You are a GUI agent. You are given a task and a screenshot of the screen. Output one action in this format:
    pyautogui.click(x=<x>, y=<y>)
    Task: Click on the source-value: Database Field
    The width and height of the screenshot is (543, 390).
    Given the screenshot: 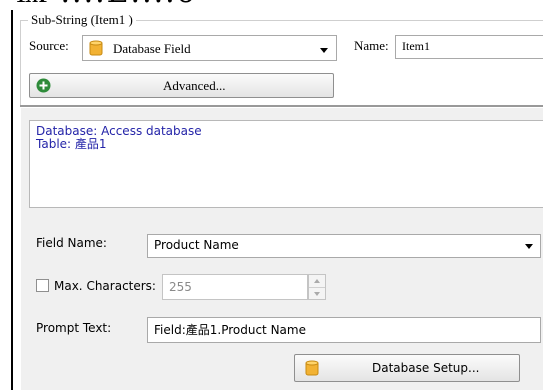 What is the action you would take?
    pyautogui.click(x=152, y=48)
    